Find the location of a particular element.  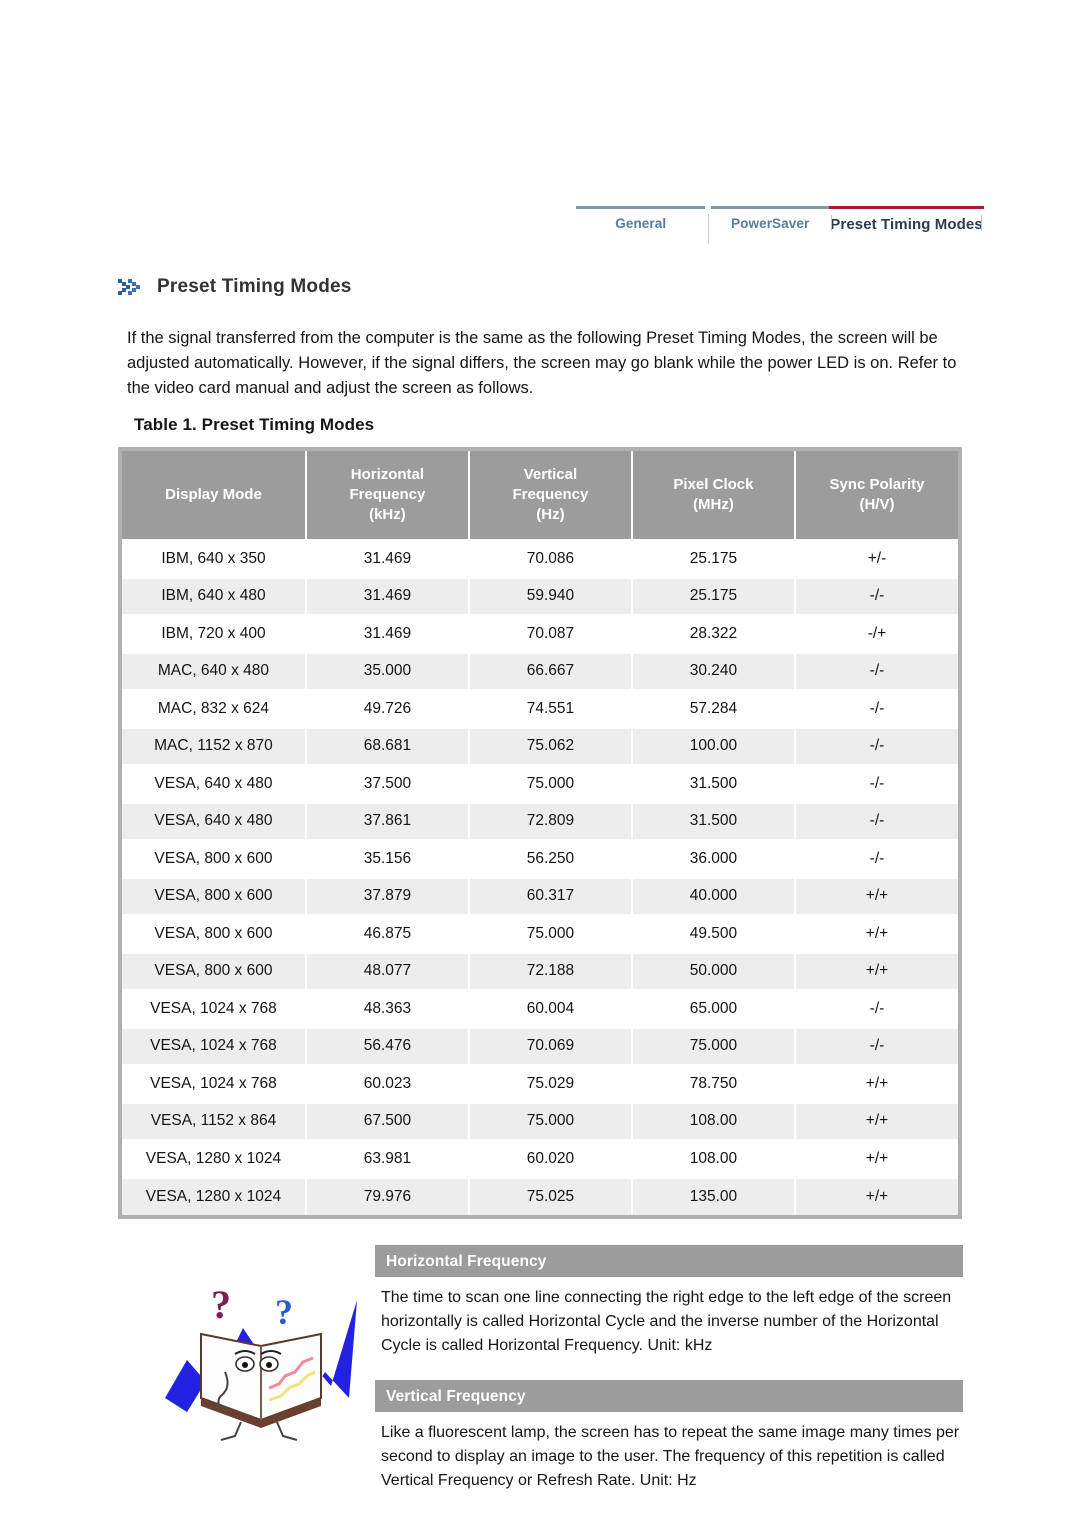

table-cell: 72.809 is located at coordinates (550, 821).